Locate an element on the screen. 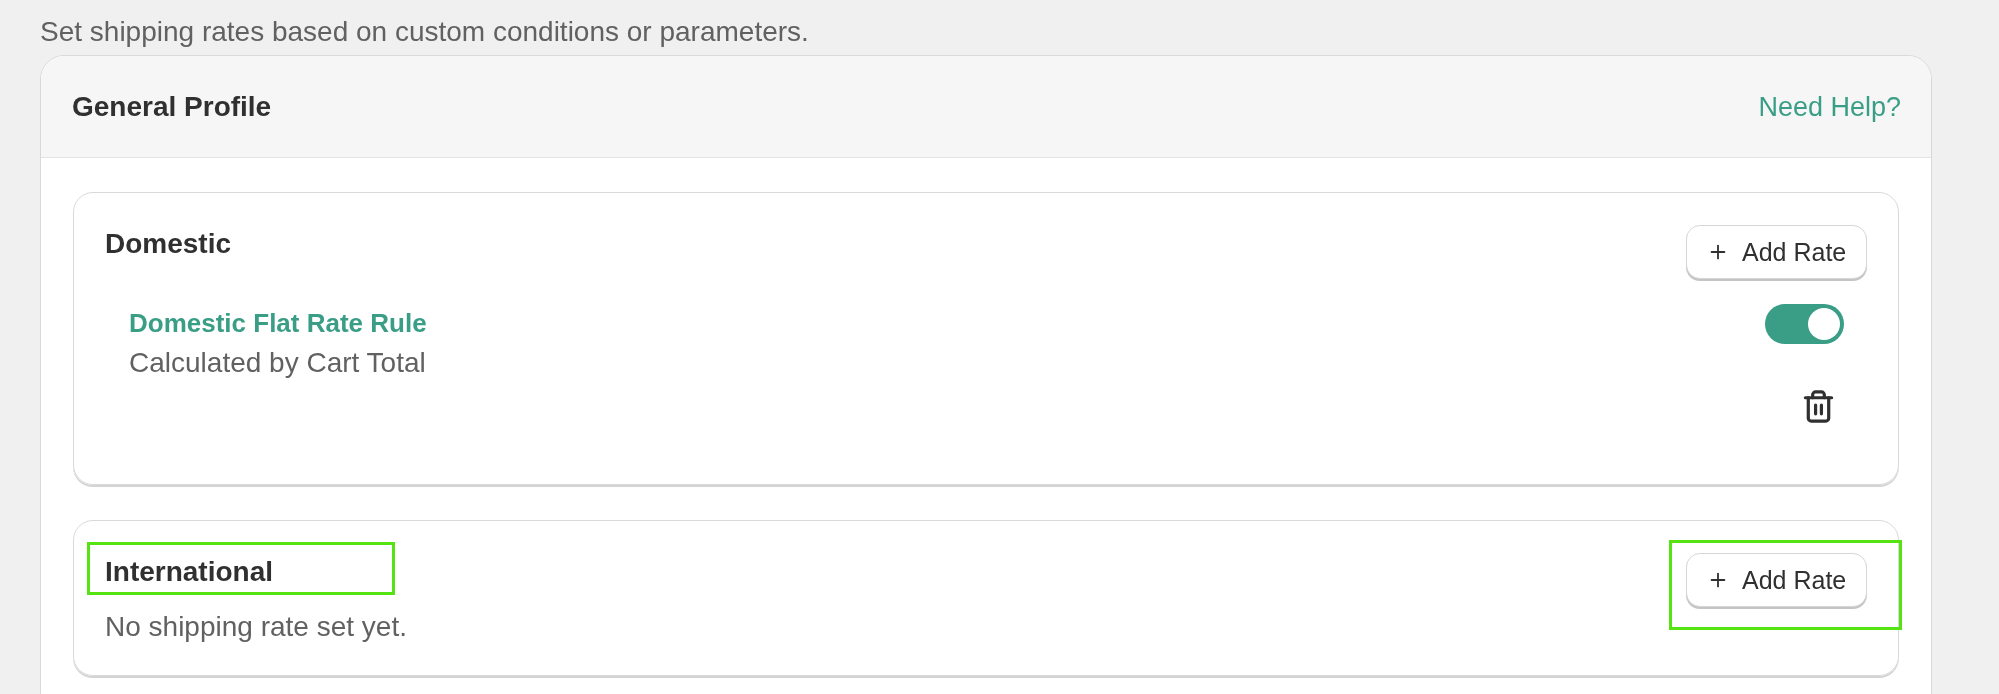 This screenshot has height=694, width=1999. section-title: Domestic is located at coordinates (168, 244).